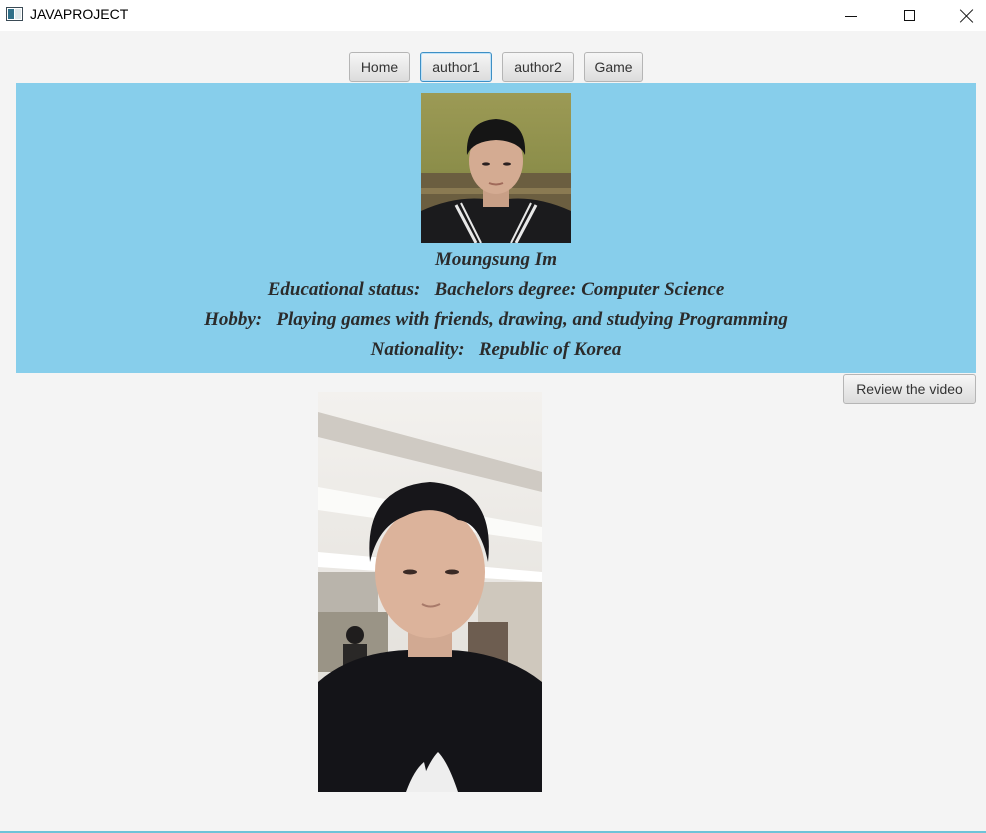  I want to click on close-button, so click(962, 15).